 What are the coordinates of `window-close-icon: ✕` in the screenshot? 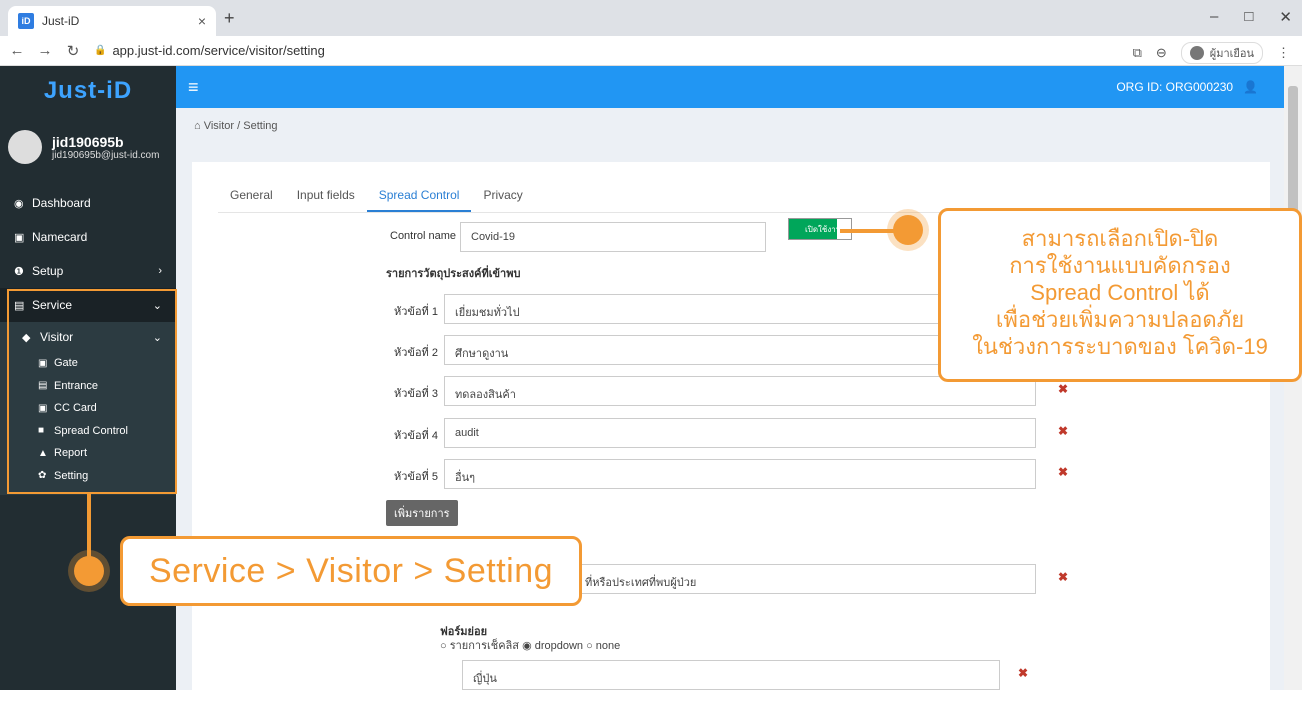 It's located at (1285, 17).